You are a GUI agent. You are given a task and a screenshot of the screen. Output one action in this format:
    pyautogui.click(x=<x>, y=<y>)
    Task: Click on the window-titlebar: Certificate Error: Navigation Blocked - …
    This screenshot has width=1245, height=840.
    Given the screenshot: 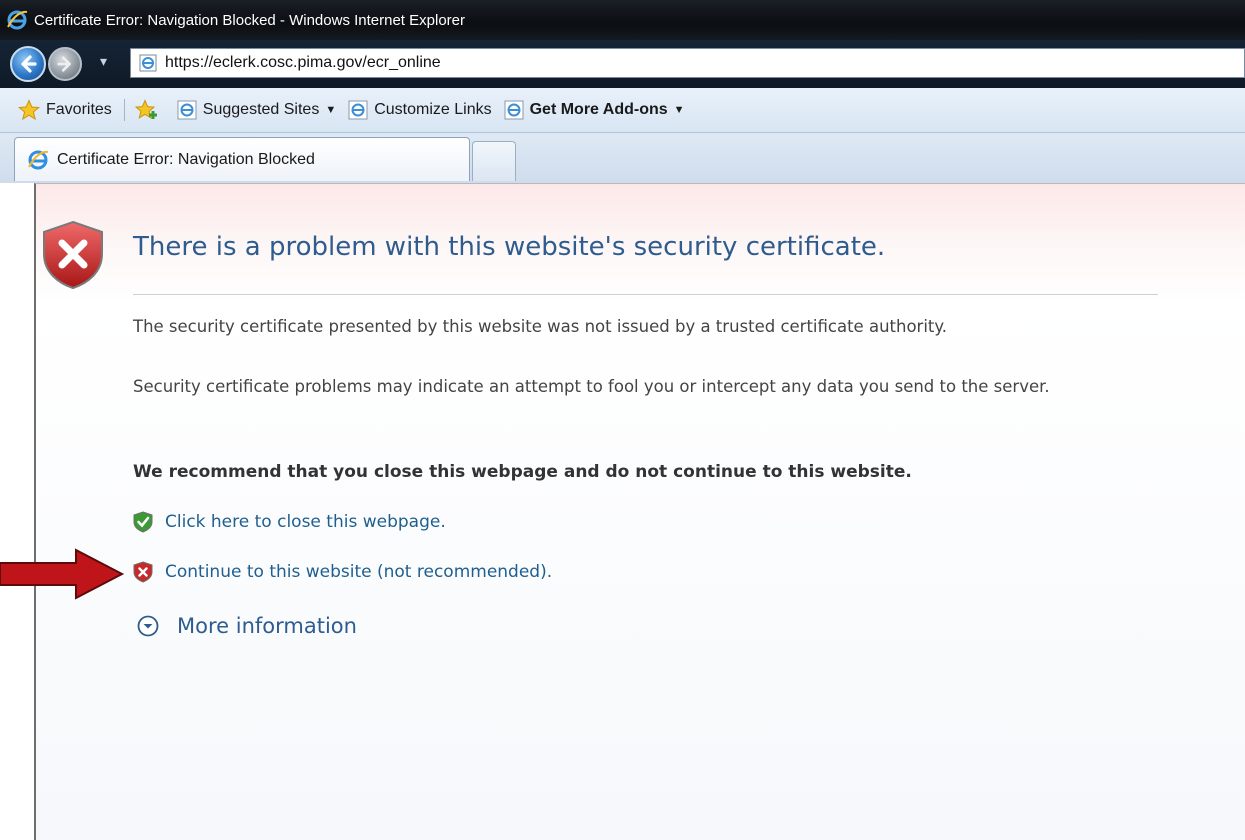 What is the action you would take?
    pyautogui.click(x=622, y=20)
    